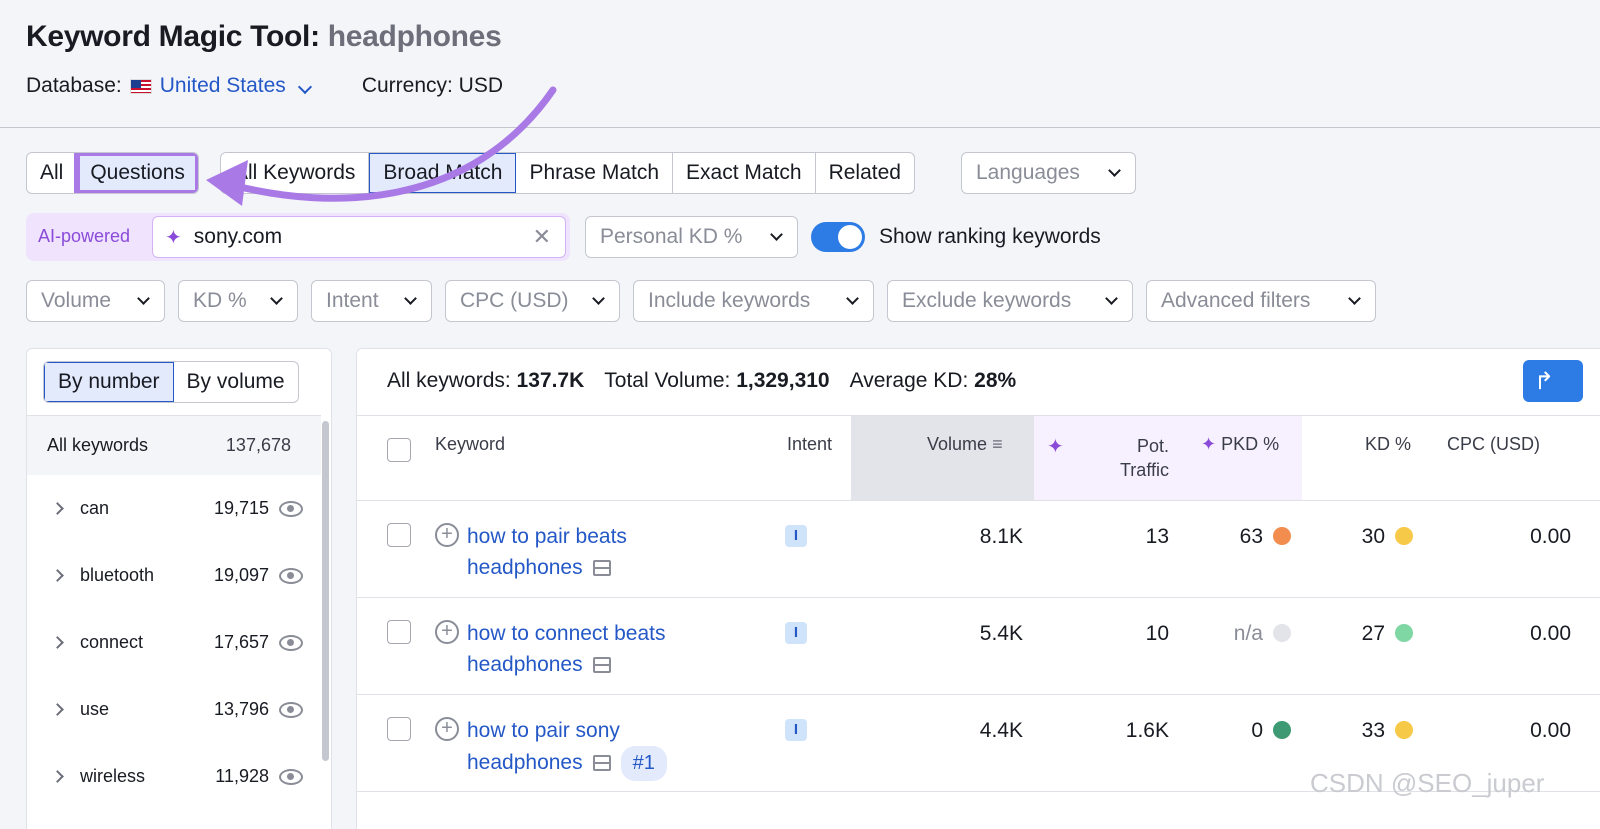  What do you see at coordinates (542, 237) in the screenshot?
I see `close-icon: ✕` at bounding box center [542, 237].